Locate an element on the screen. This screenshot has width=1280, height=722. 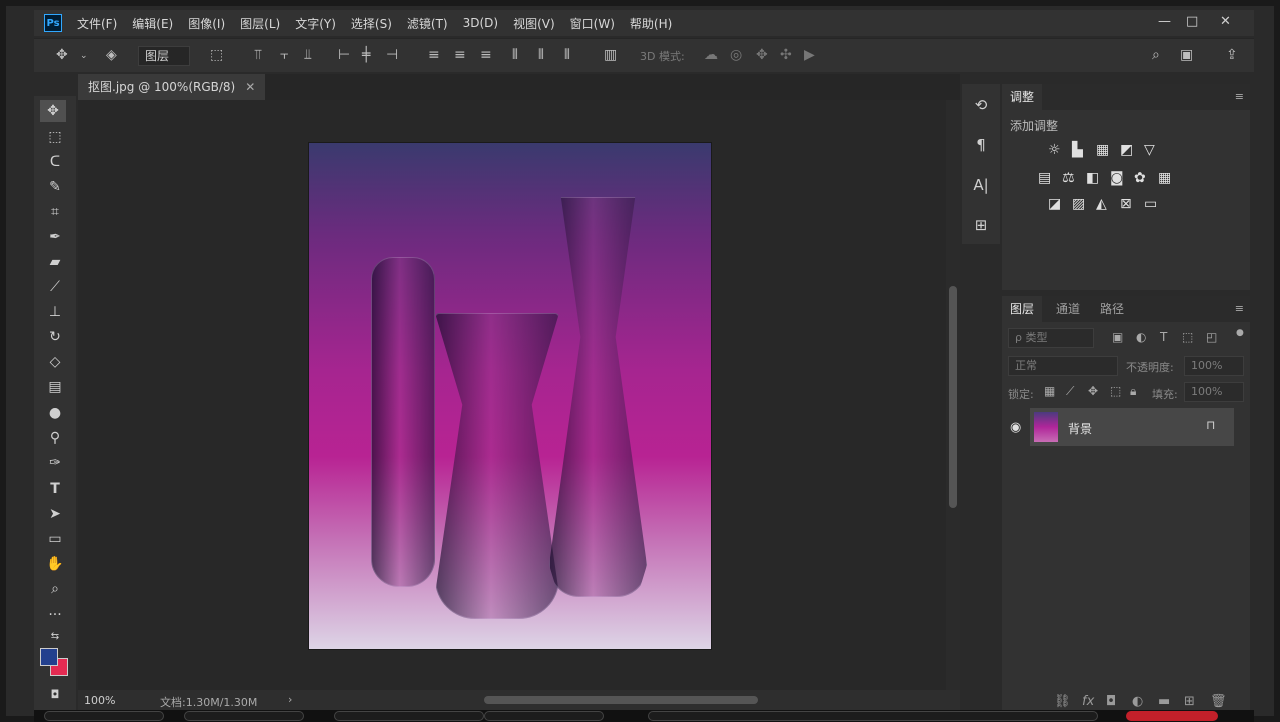
hue-saturation-icon: ▤ is located at coordinates (1044, 178).